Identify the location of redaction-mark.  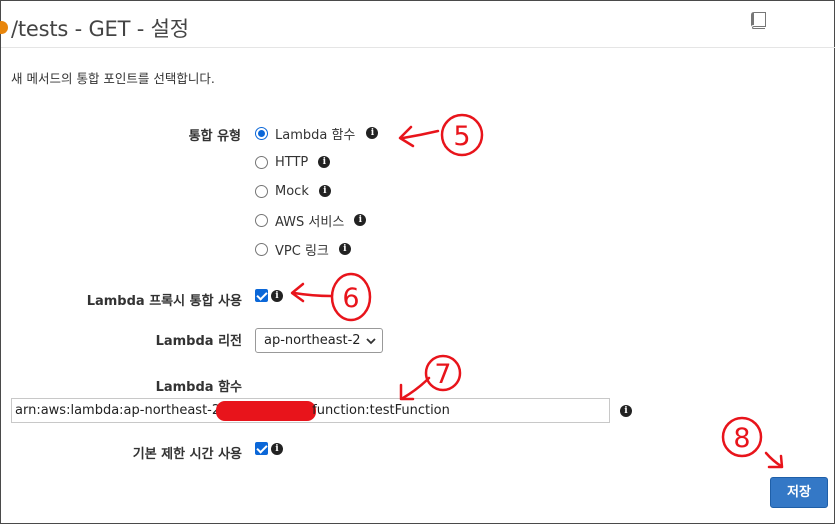
(266, 410).